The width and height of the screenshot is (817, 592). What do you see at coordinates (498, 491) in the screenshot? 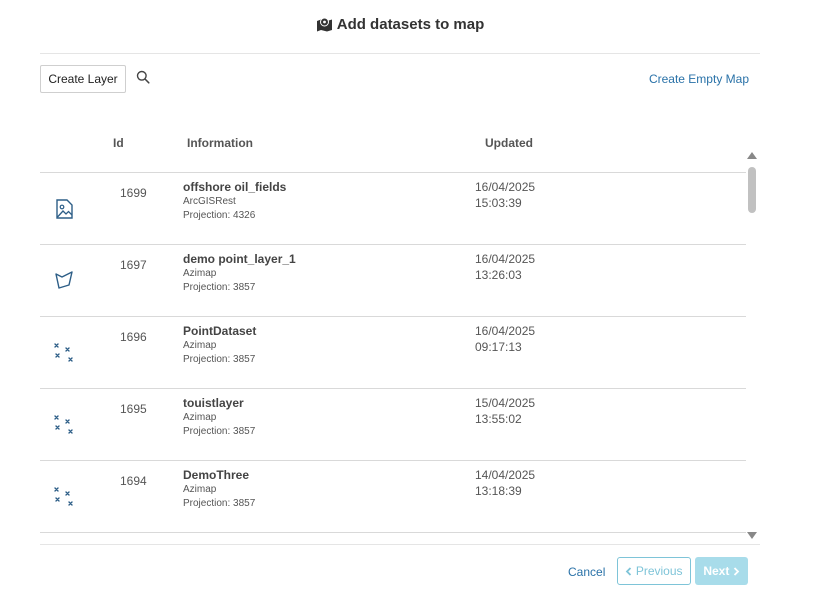
I see `updated-time: 13:18:39` at bounding box center [498, 491].